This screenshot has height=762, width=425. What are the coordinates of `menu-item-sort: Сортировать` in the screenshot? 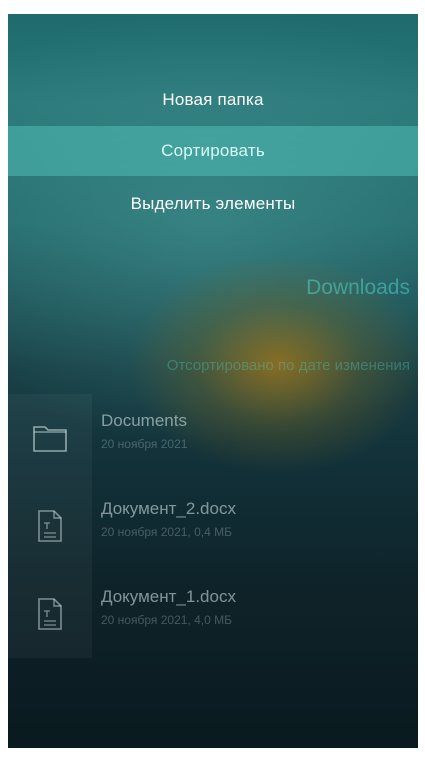 It's located at (213, 151).